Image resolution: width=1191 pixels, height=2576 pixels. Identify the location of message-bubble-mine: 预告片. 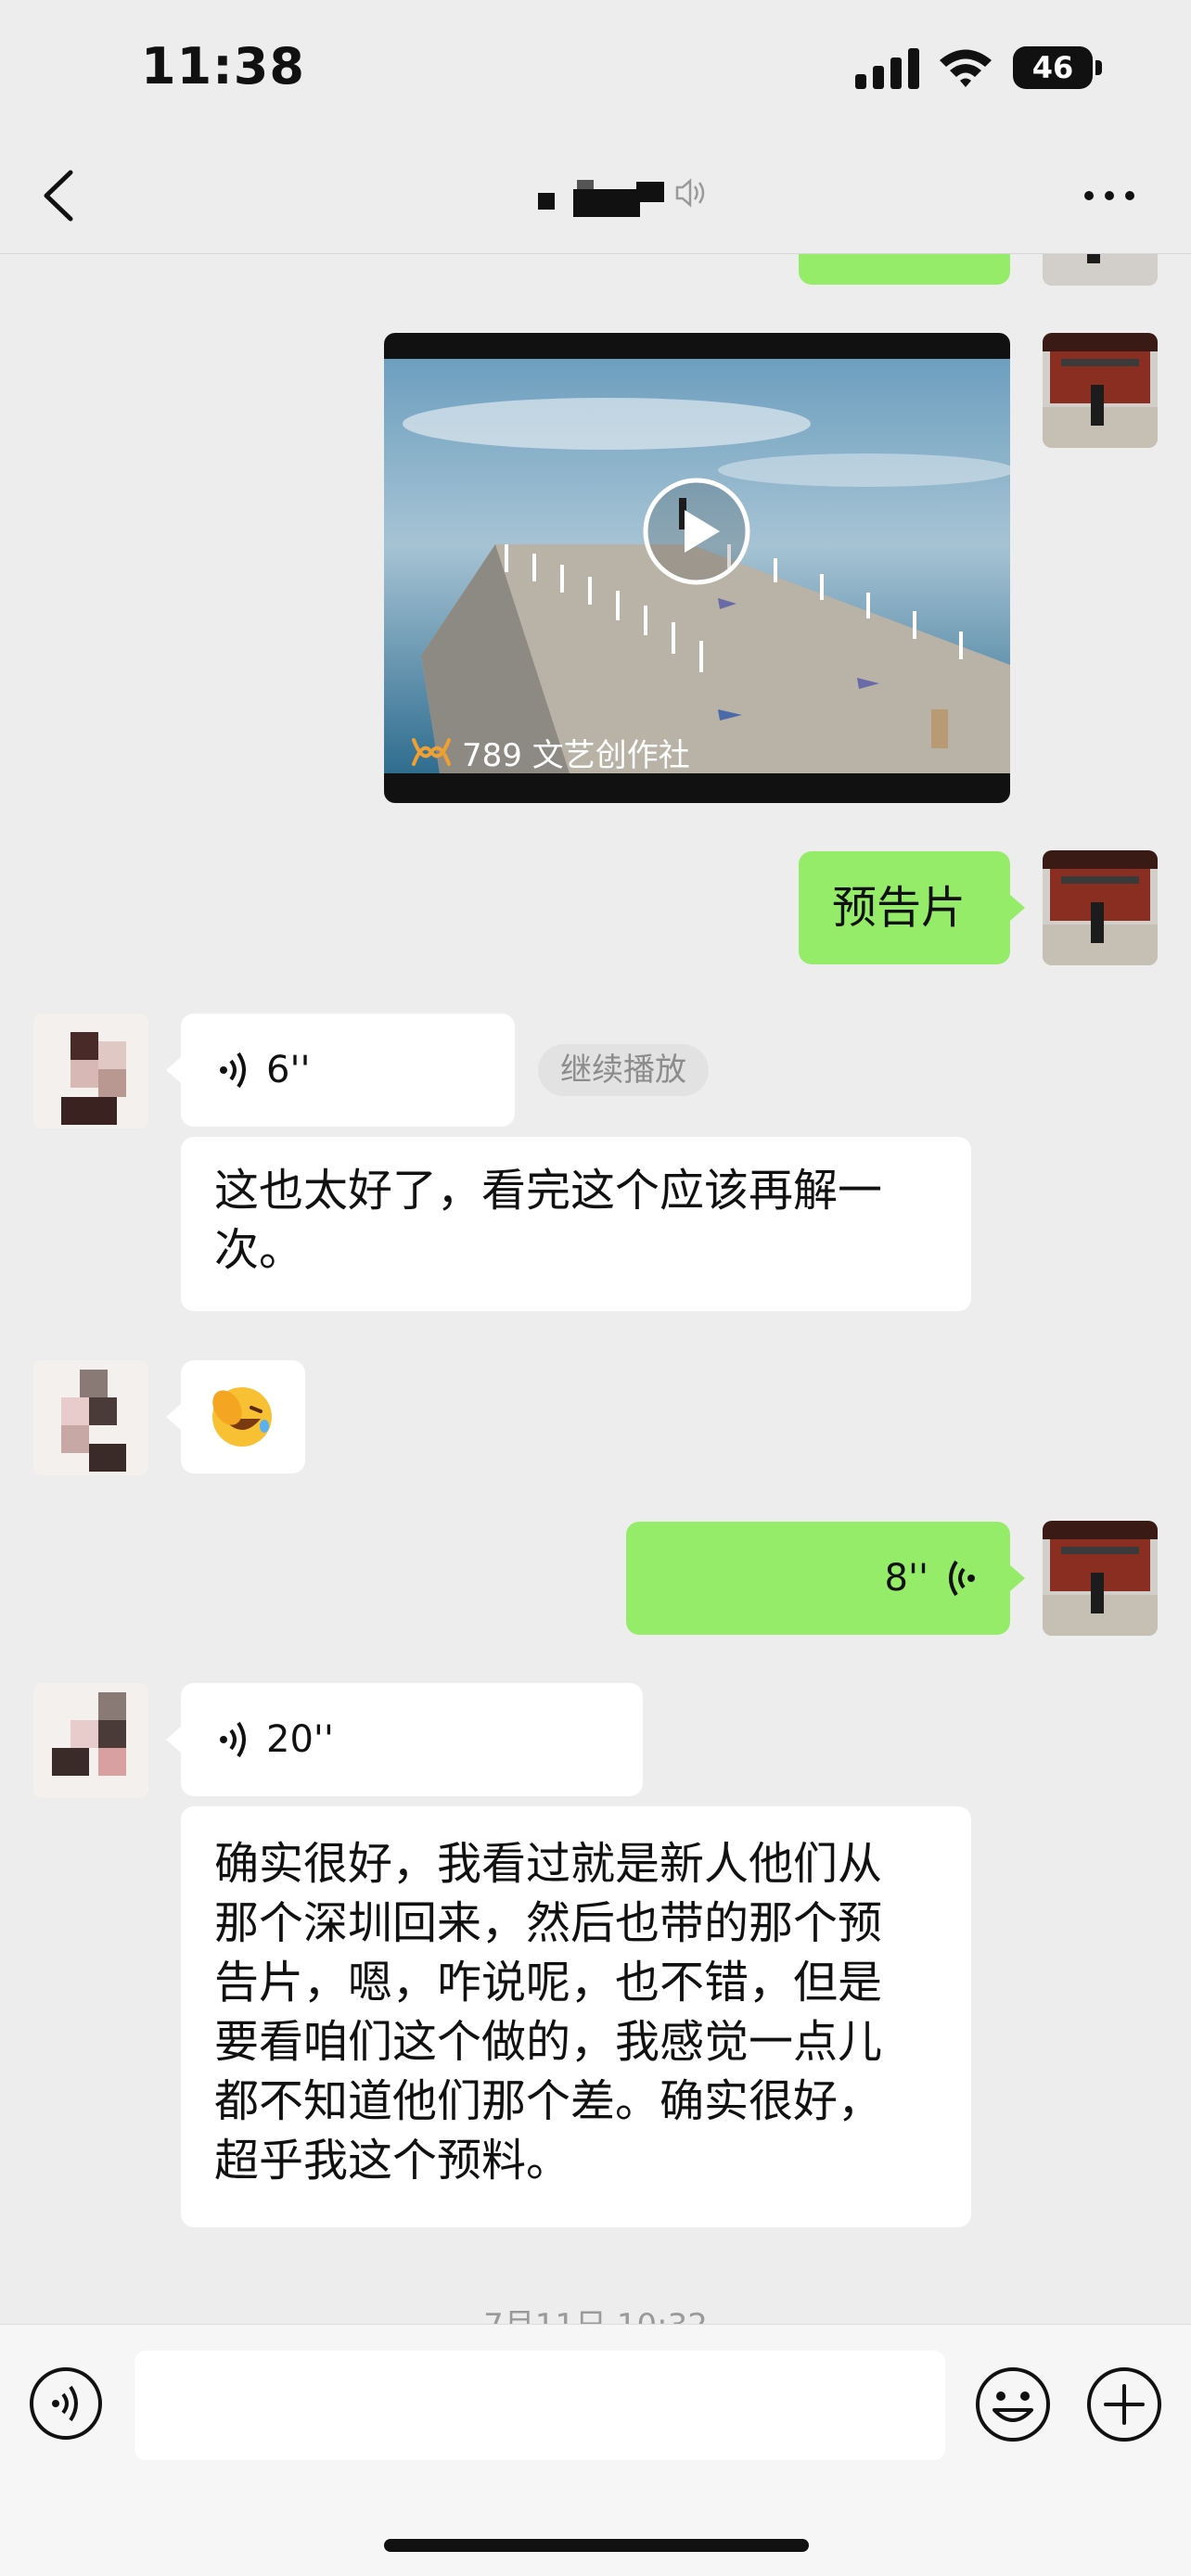
(905, 907).